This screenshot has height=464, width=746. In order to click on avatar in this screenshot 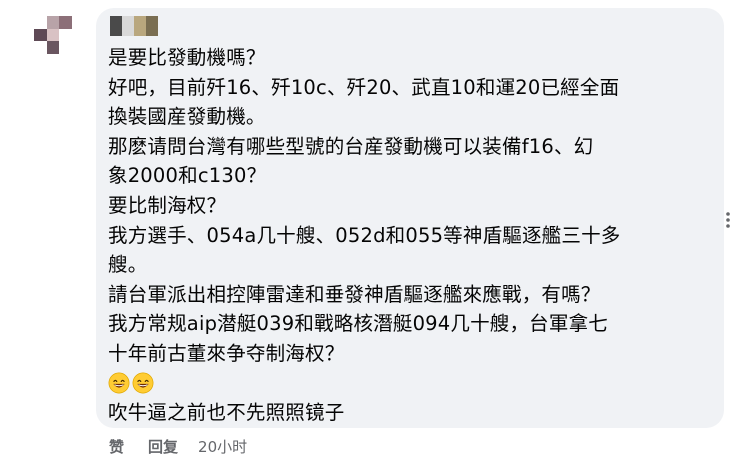, I will do `click(53, 35)`.